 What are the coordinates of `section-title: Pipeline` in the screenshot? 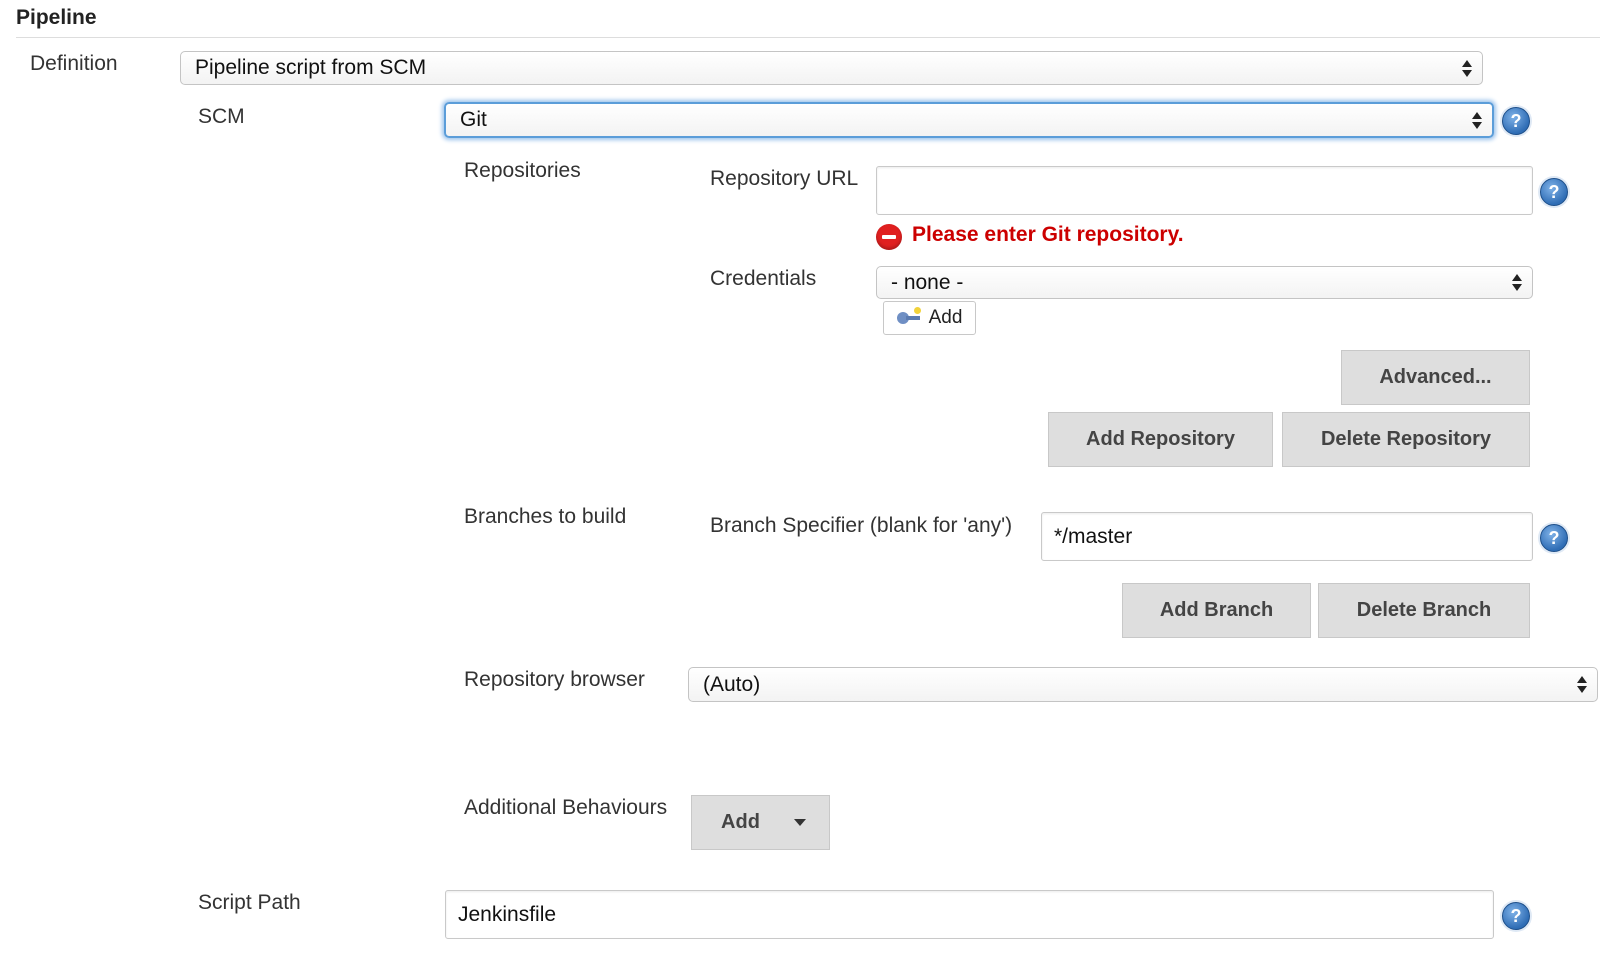 It's located at (56, 17).